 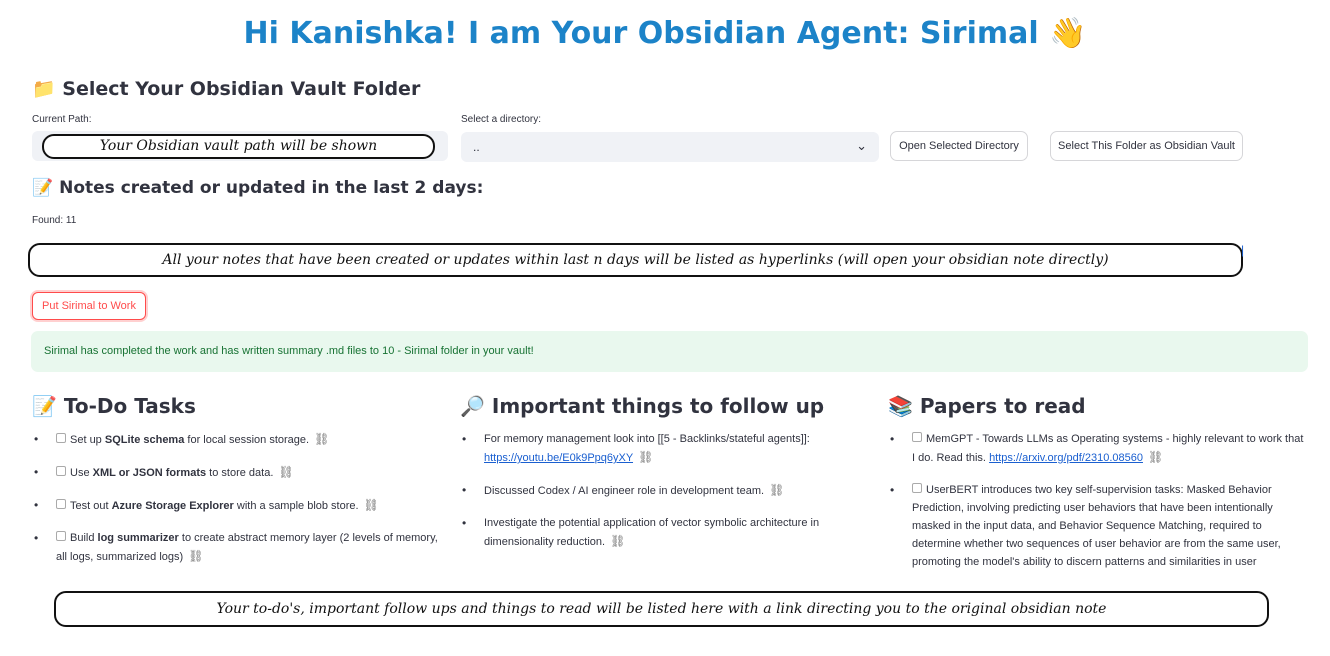 I want to click on folder-icon: 📁, so click(x=44, y=89).